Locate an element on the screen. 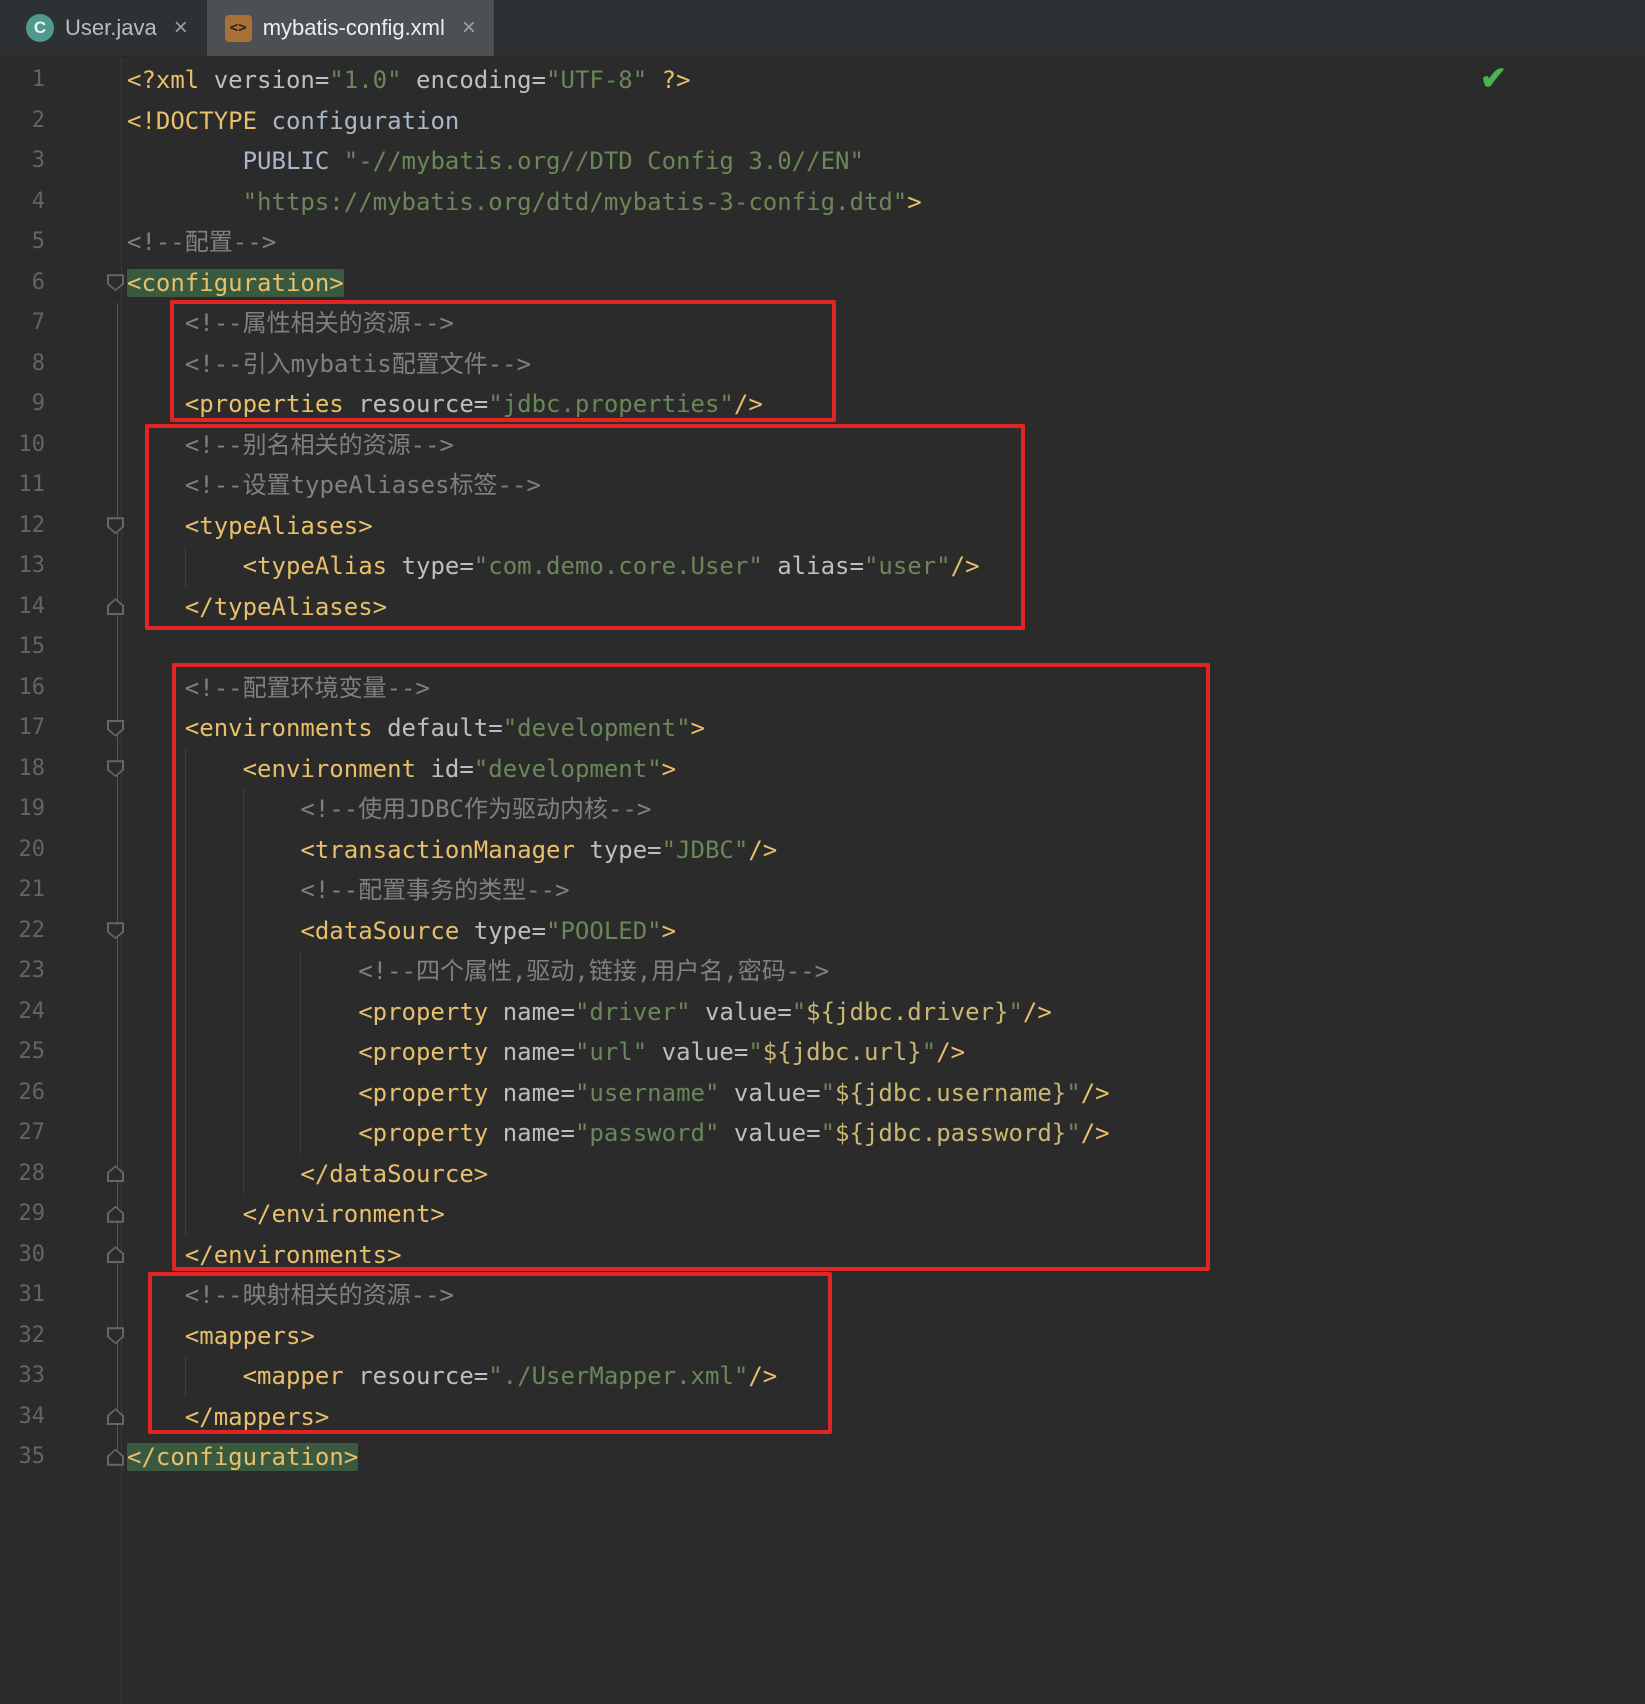 Image resolution: width=1645 pixels, height=1704 pixels. code-line: 12 <typeAliases> is located at coordinates (822, 526).